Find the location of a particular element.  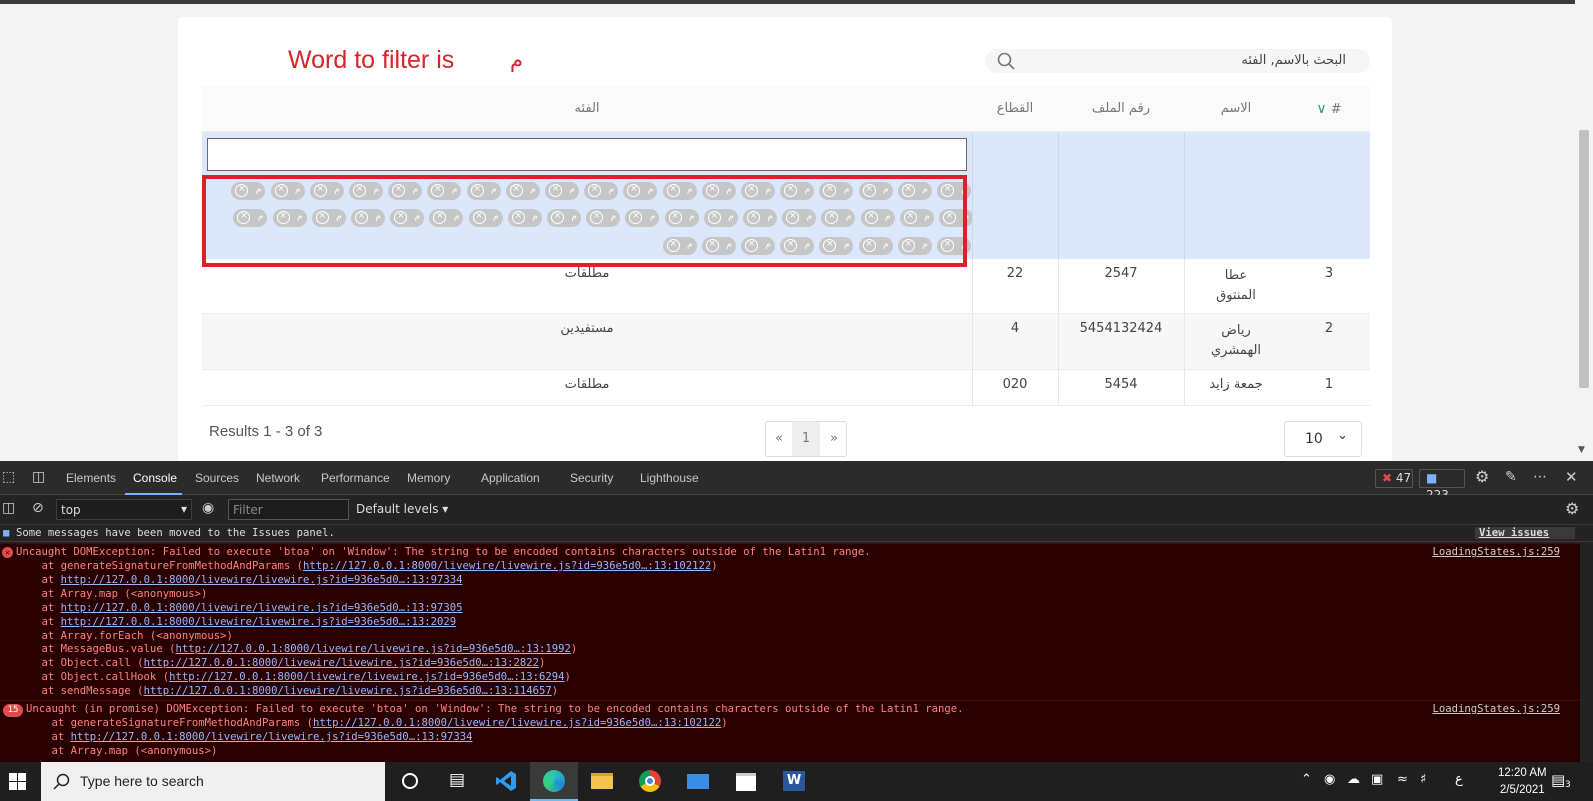

header-sector: القطاع is located at coordinates (1015, 109).